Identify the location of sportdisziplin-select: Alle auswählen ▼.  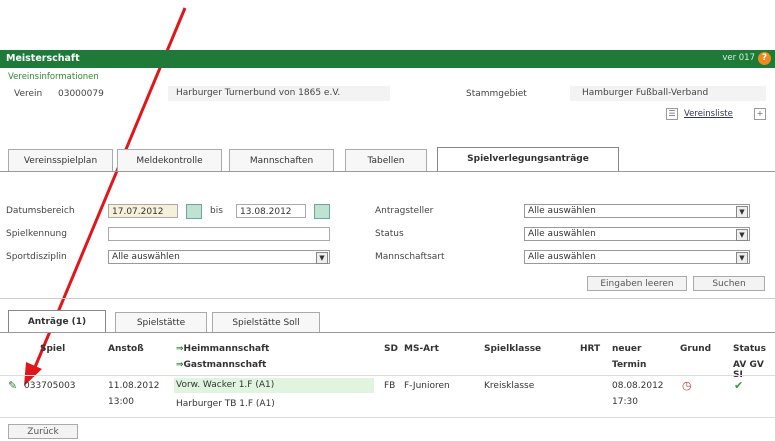
(219, 257).